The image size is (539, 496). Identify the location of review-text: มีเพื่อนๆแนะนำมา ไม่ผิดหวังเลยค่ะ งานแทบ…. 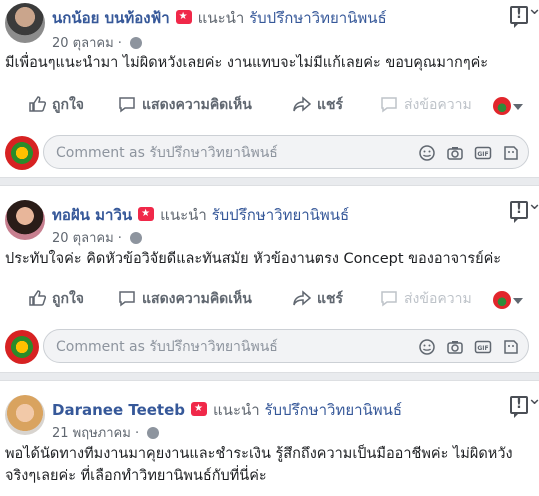
(247, 63).